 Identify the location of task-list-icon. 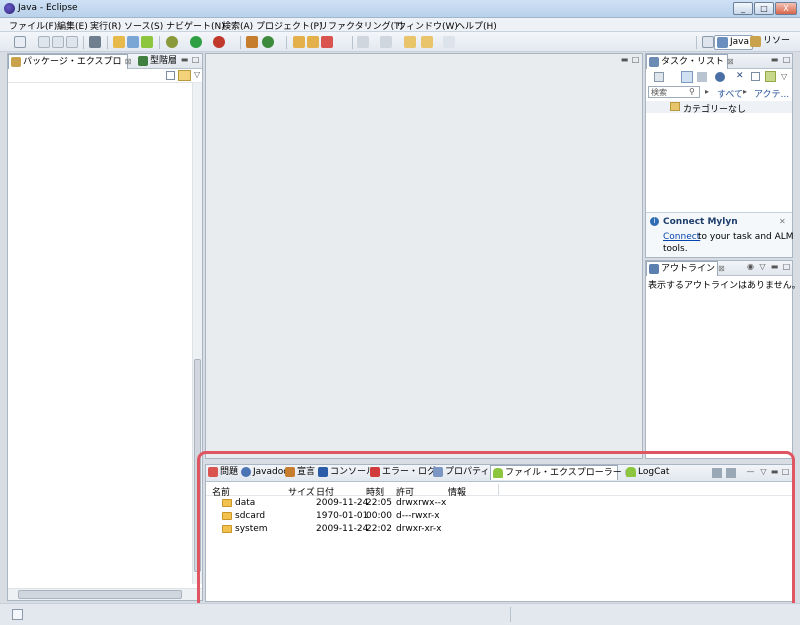
(654, 62).